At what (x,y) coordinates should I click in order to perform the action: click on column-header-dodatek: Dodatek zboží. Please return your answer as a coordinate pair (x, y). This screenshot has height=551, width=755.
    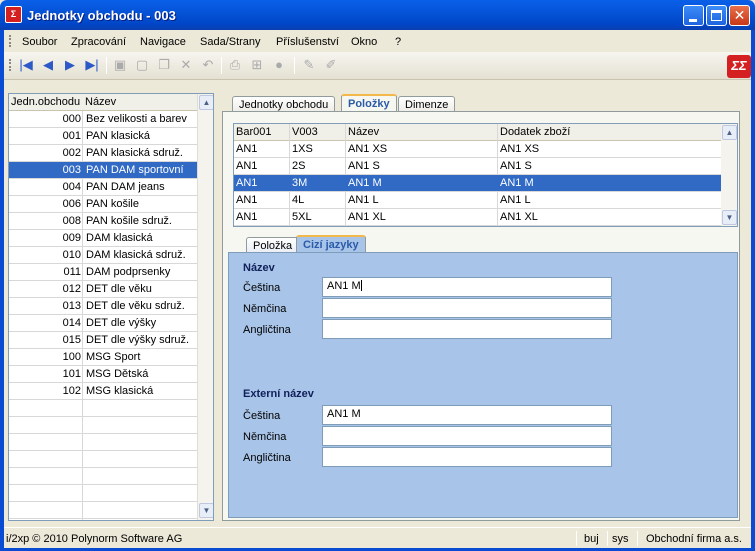
    Looking at the image, I should click on (535, 132).